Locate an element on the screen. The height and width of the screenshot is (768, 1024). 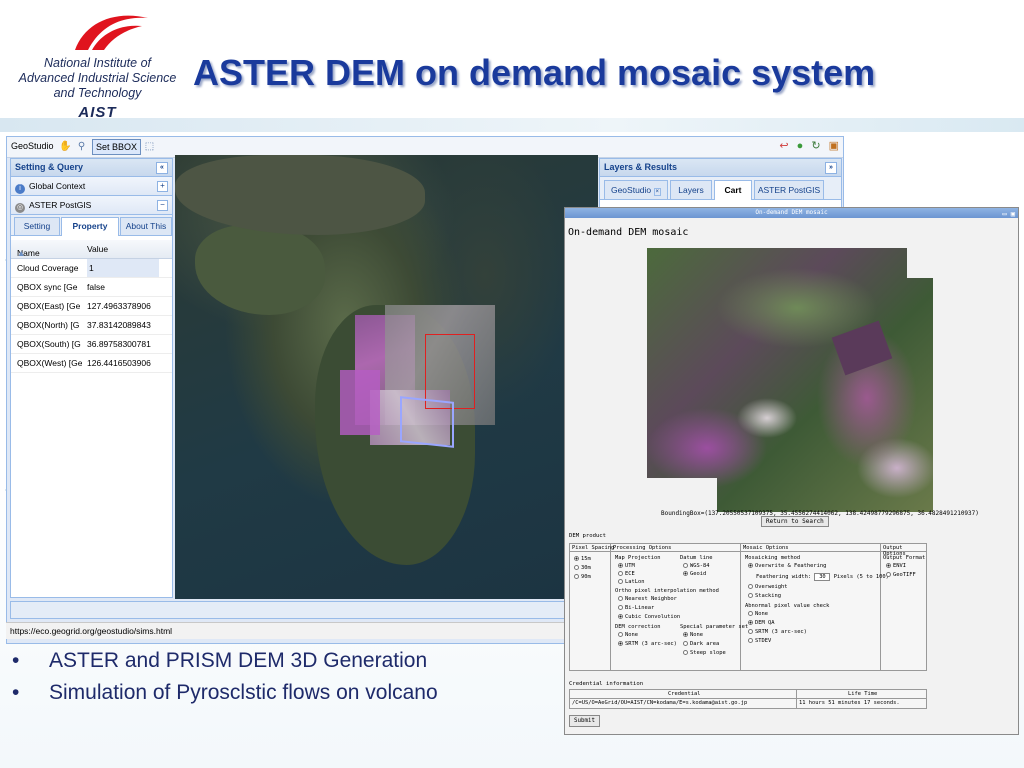
table-row: Cloud Coverage 1 is located at coordinates (91, 268).